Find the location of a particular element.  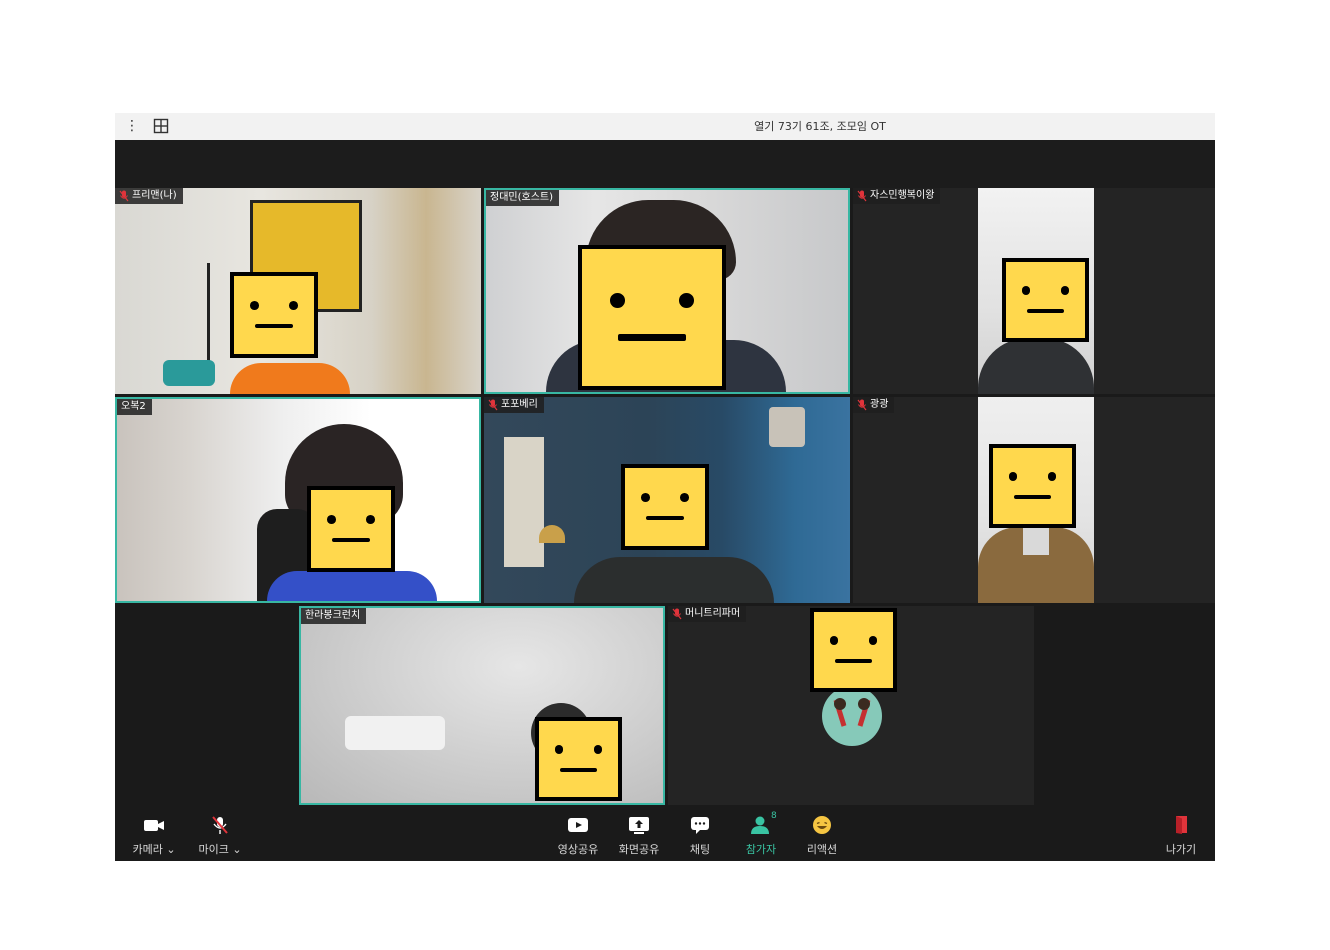

chat-bubble-icon is located at coordinates (700, 825).